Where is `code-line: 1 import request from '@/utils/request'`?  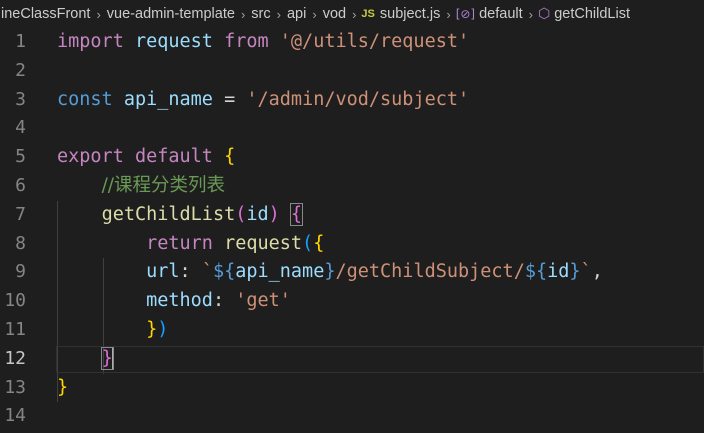 code-line: 1 import request from '@/utils/request' is located at coordinates (352, 42).